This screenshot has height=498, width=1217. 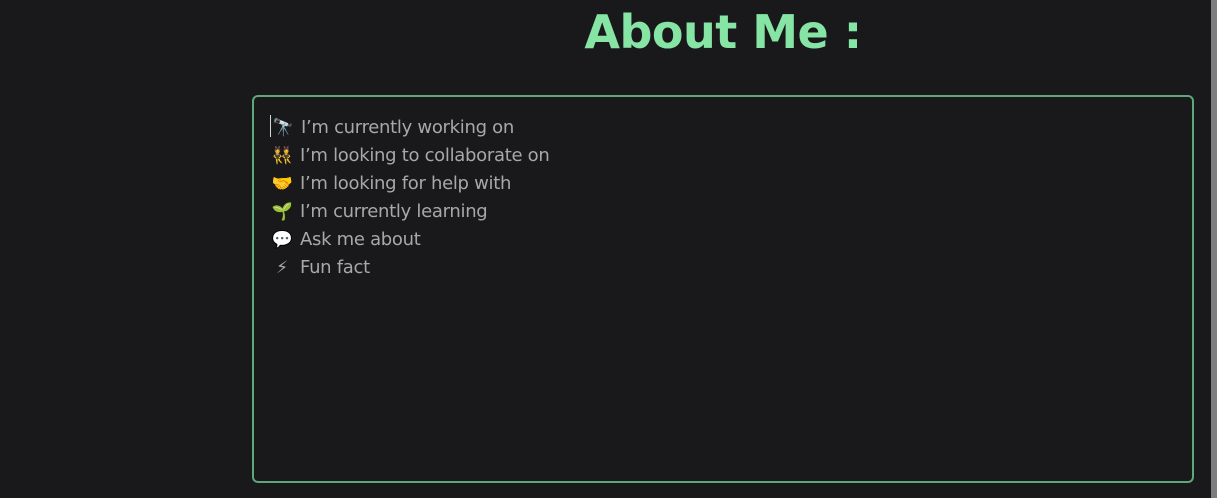 What do you see at coordinates (282, 184) in the screenshot?
I see `handshake-icon: 🤝` at bounding box center [282, 184].